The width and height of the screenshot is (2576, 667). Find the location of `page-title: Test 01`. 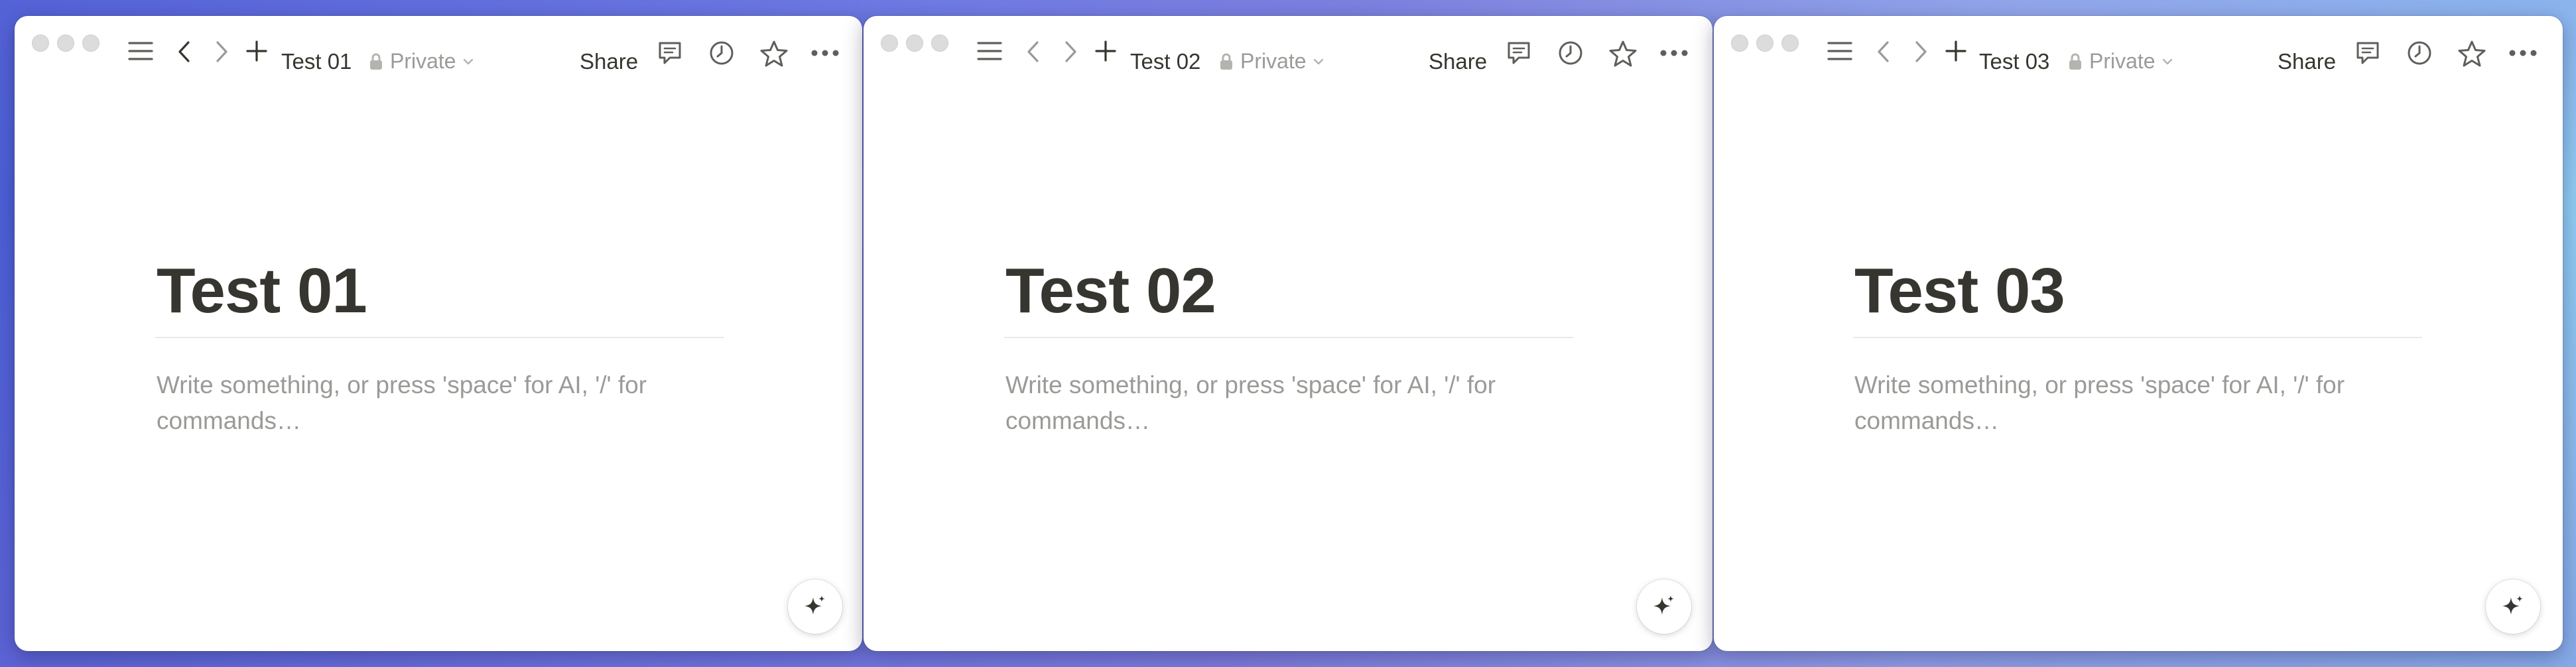

page-title: Test 01 is located at coordinates (262, 291).